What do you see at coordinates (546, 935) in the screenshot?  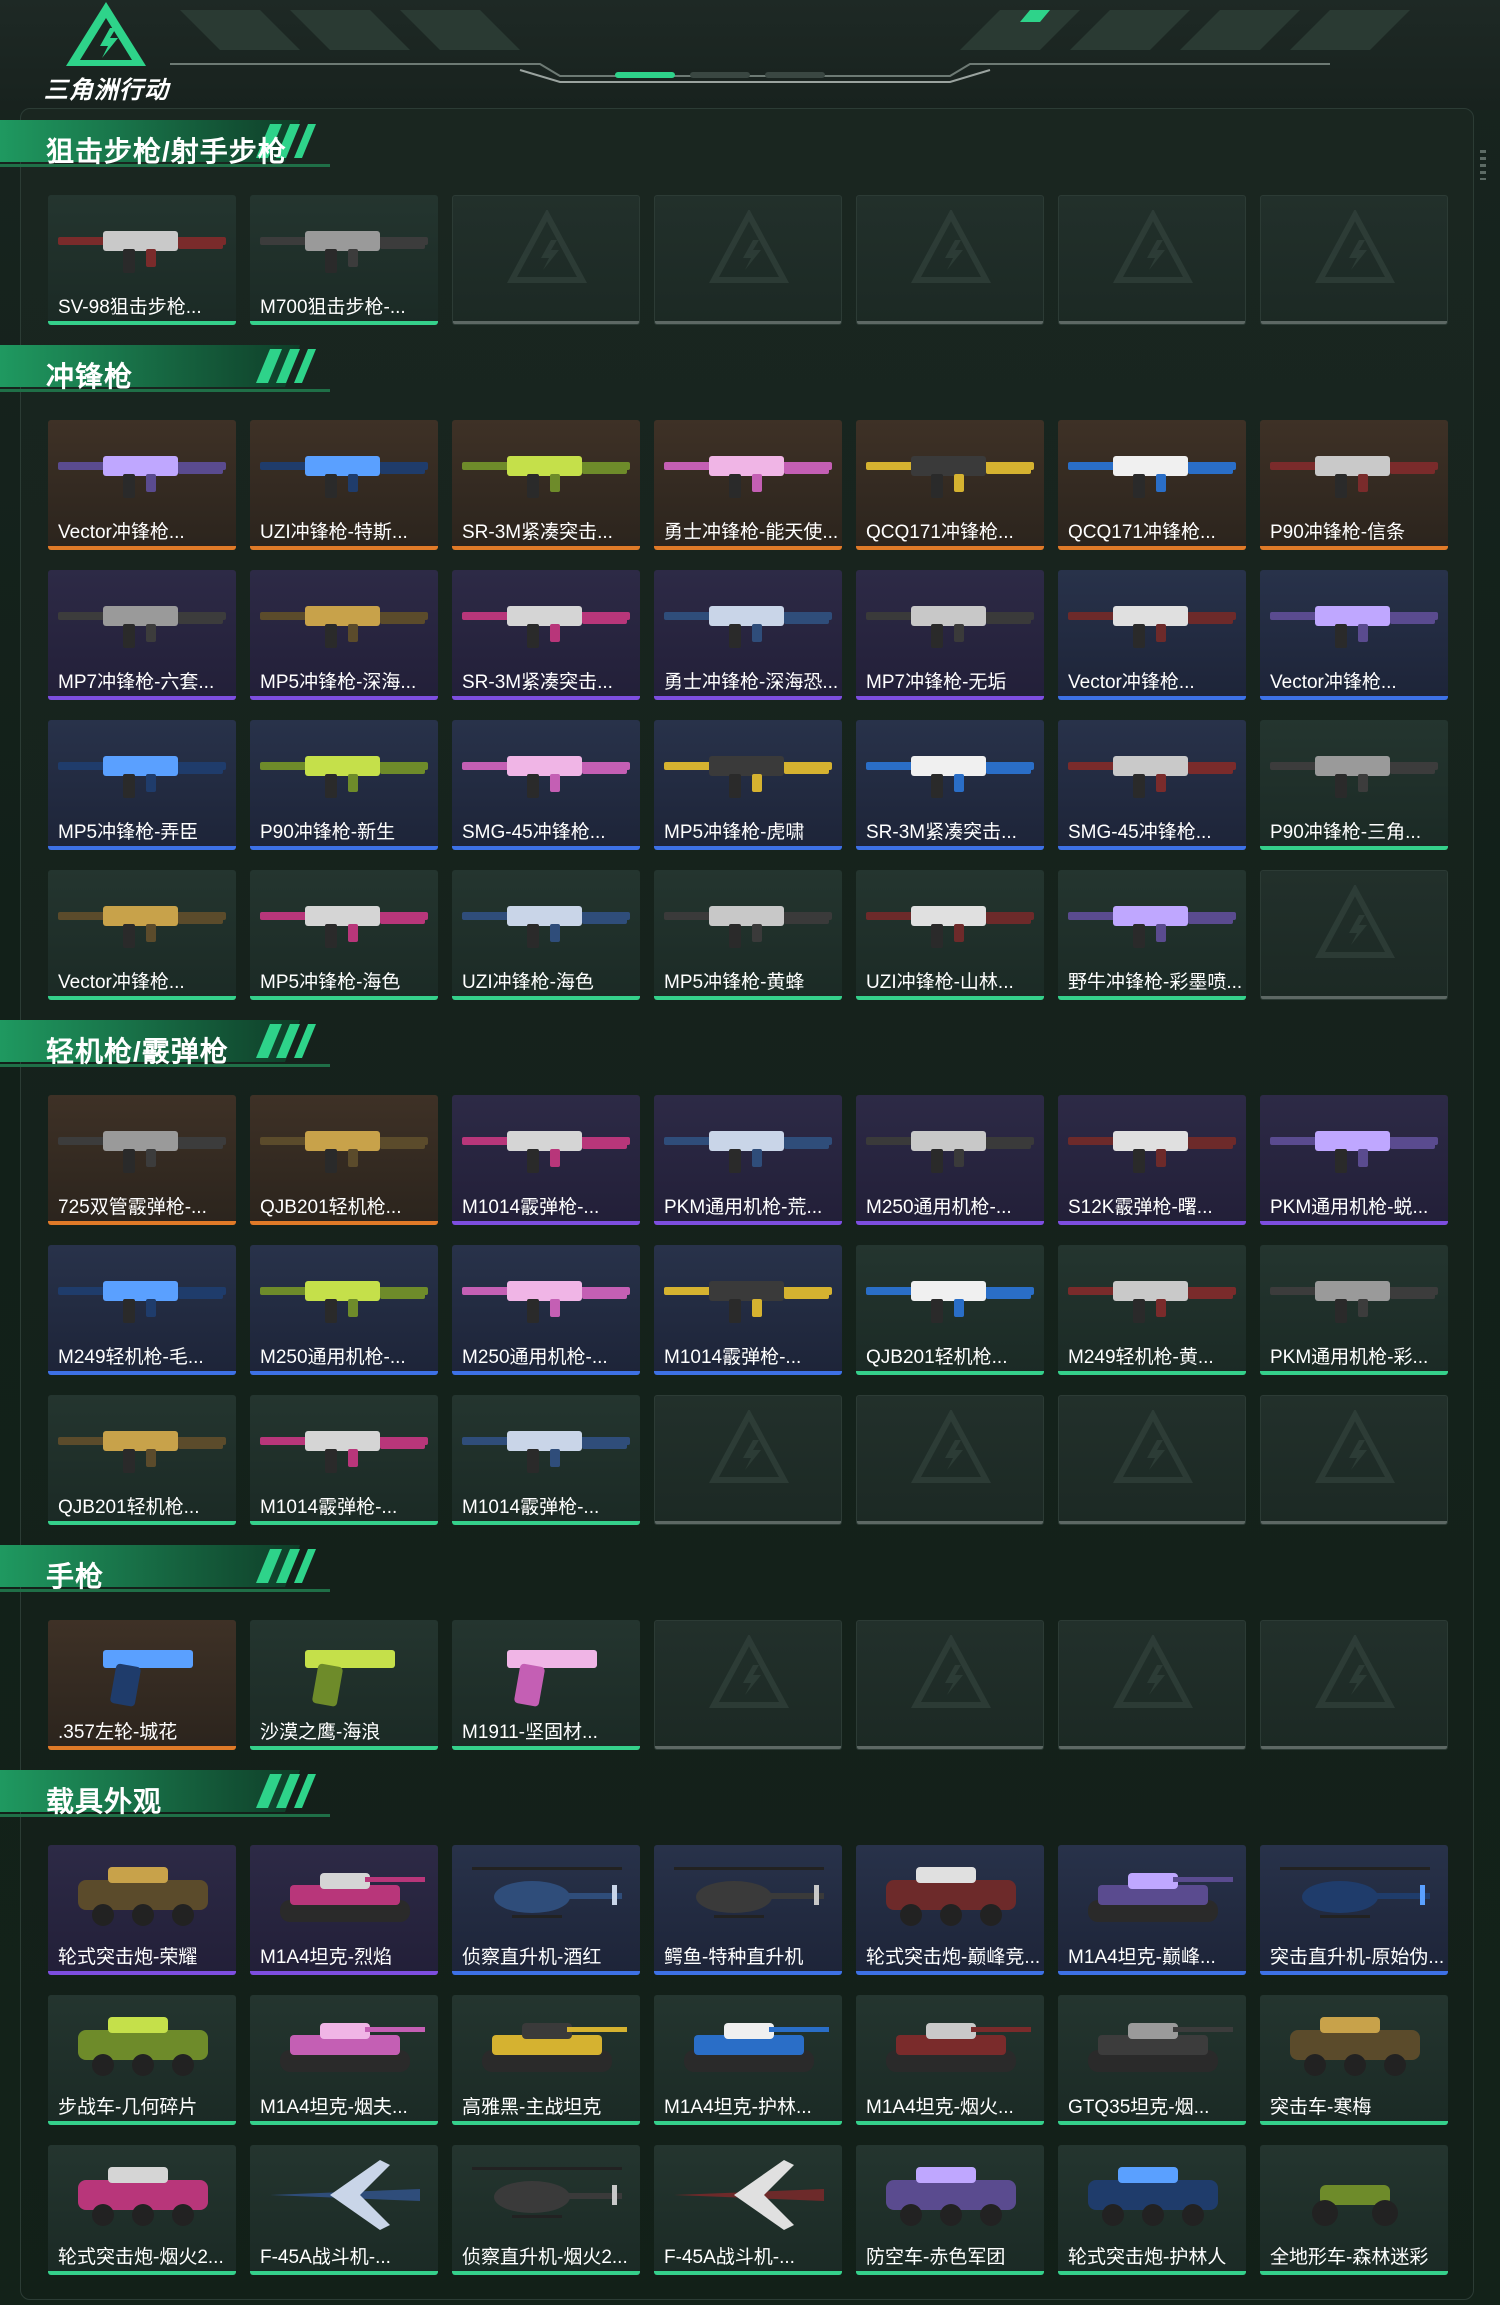 I see `skin-card: UZI冲锋枪-海色` at bounding box center [546, 935].